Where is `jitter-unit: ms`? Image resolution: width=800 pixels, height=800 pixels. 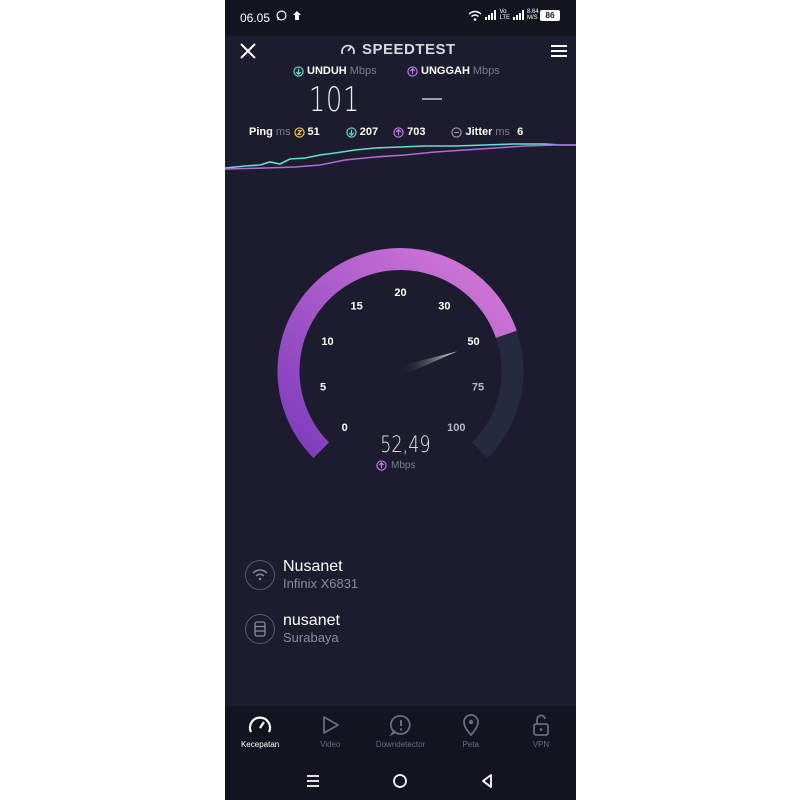 jitter-unit: ms is located at coordinates (503, 132).